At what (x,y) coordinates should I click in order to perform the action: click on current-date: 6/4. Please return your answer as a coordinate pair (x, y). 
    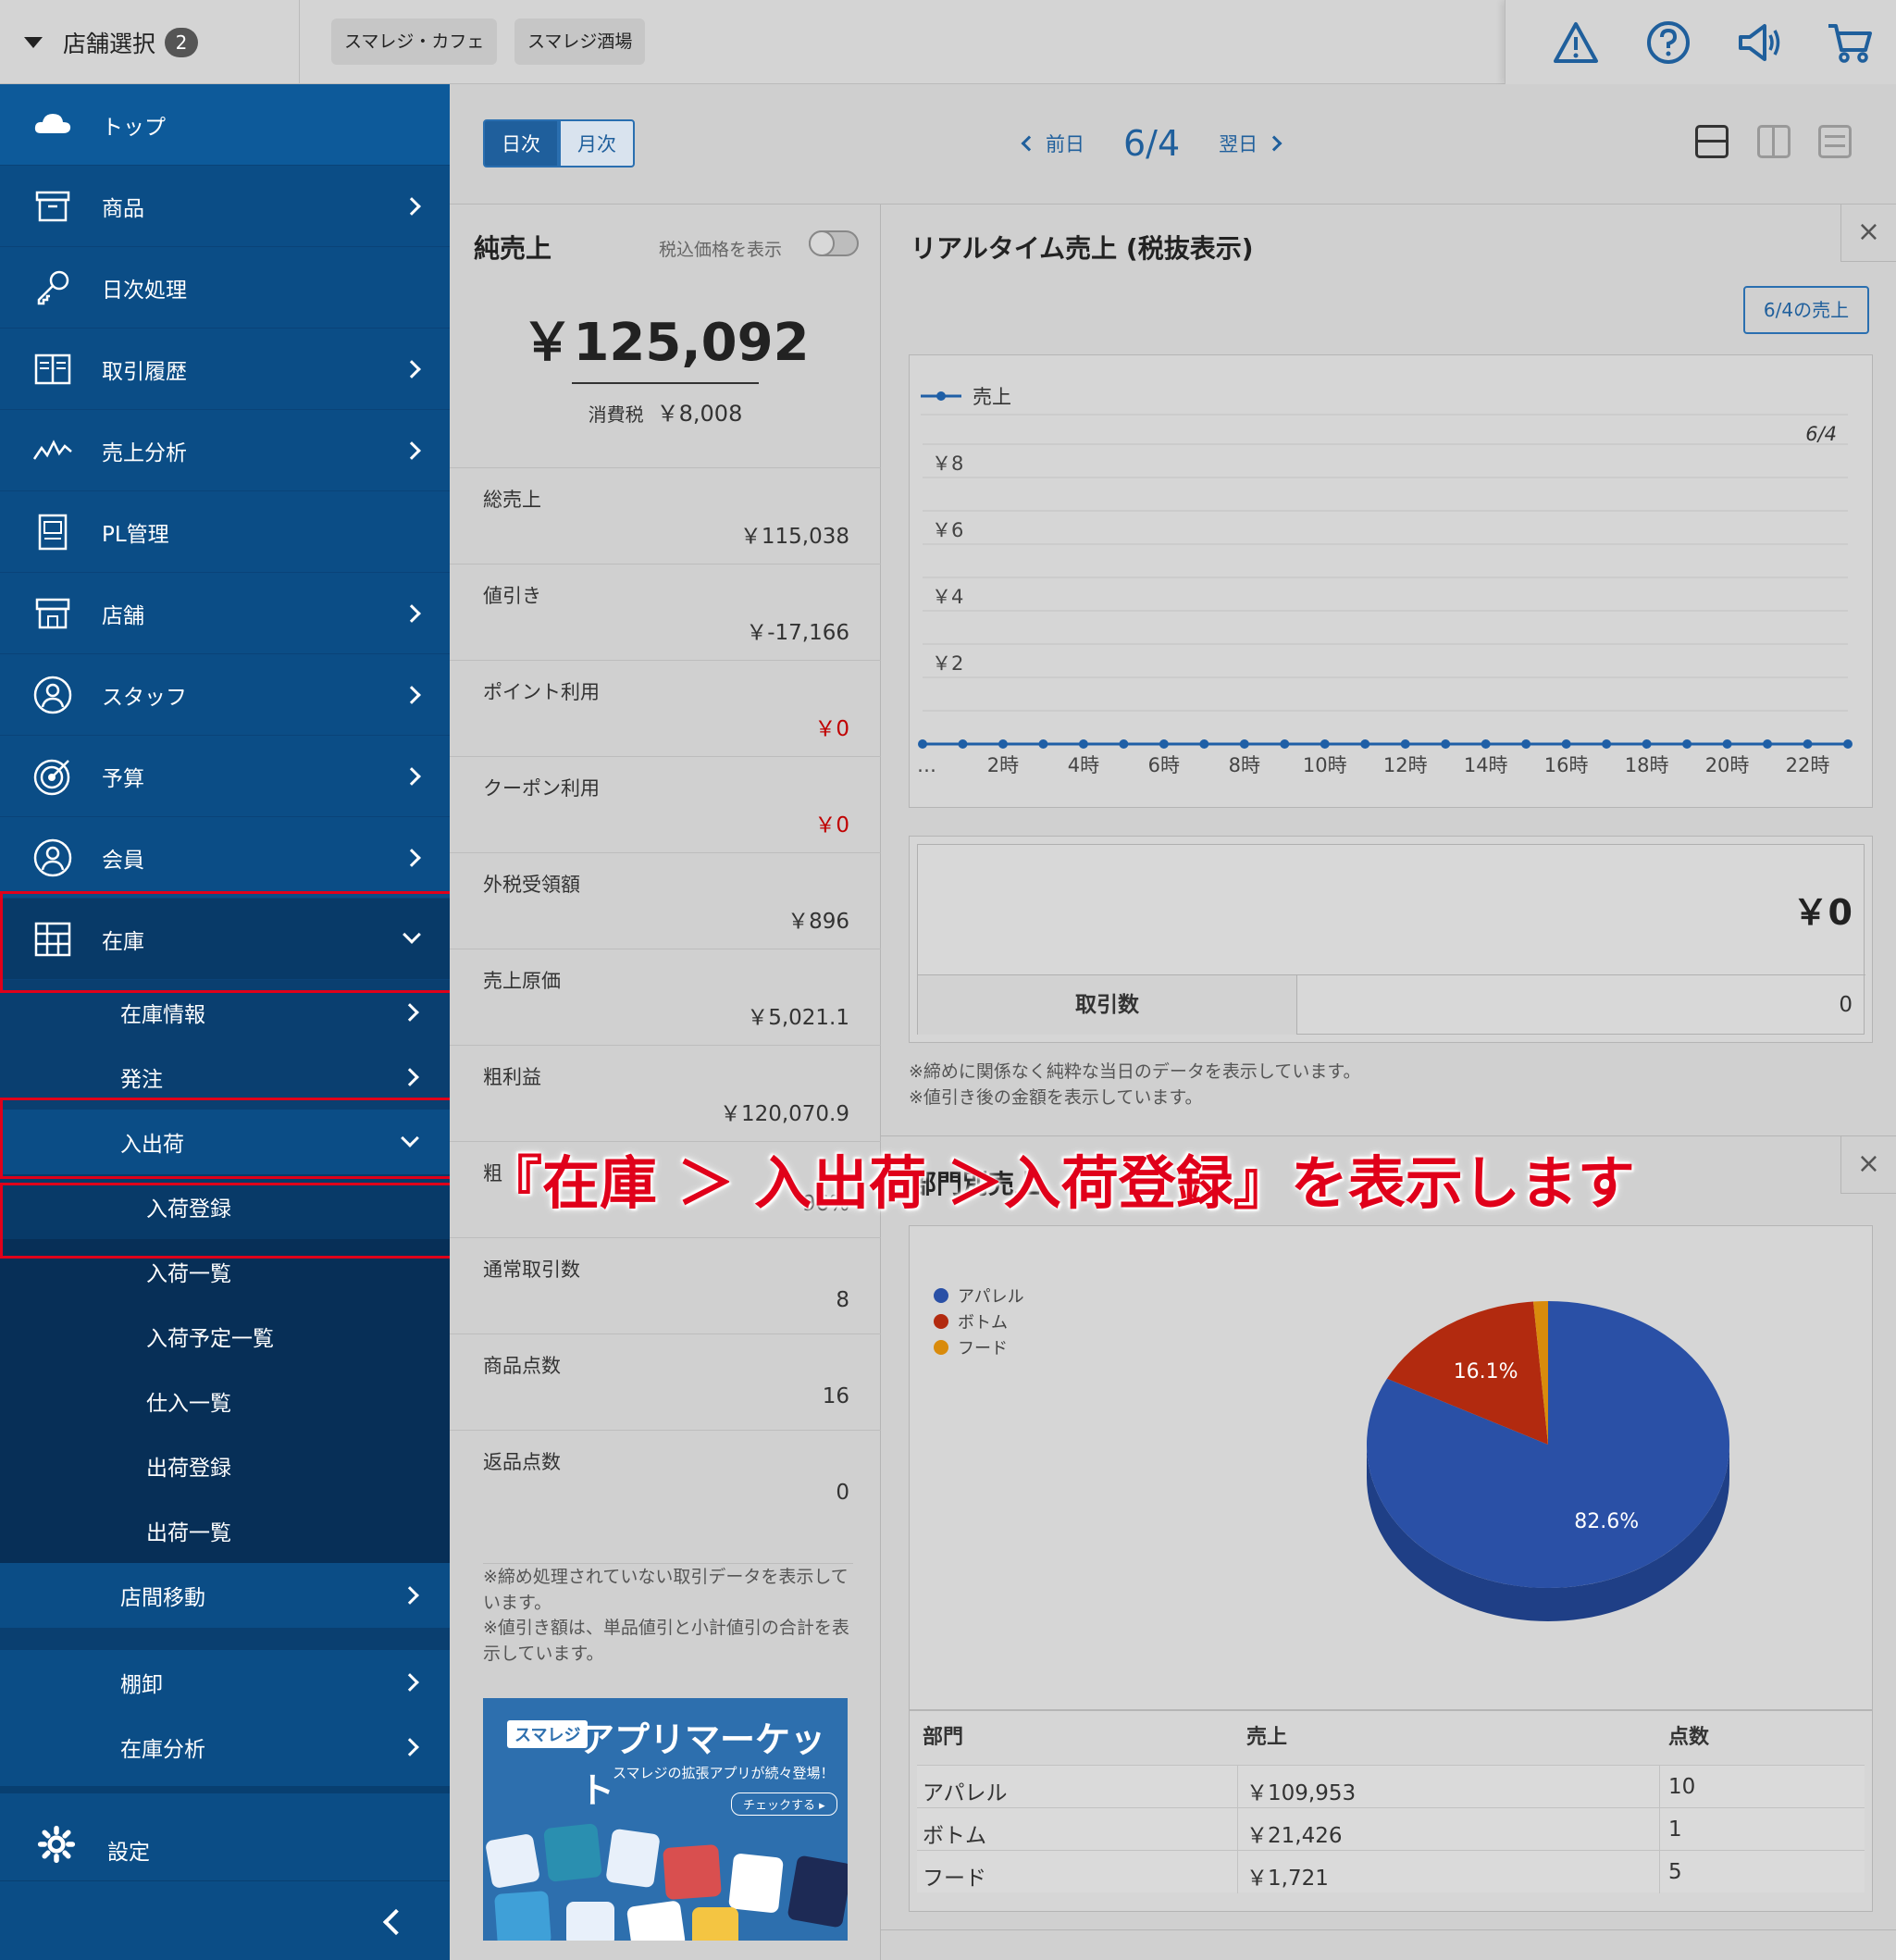
    Looking at the image, I should click on (1152, 144).